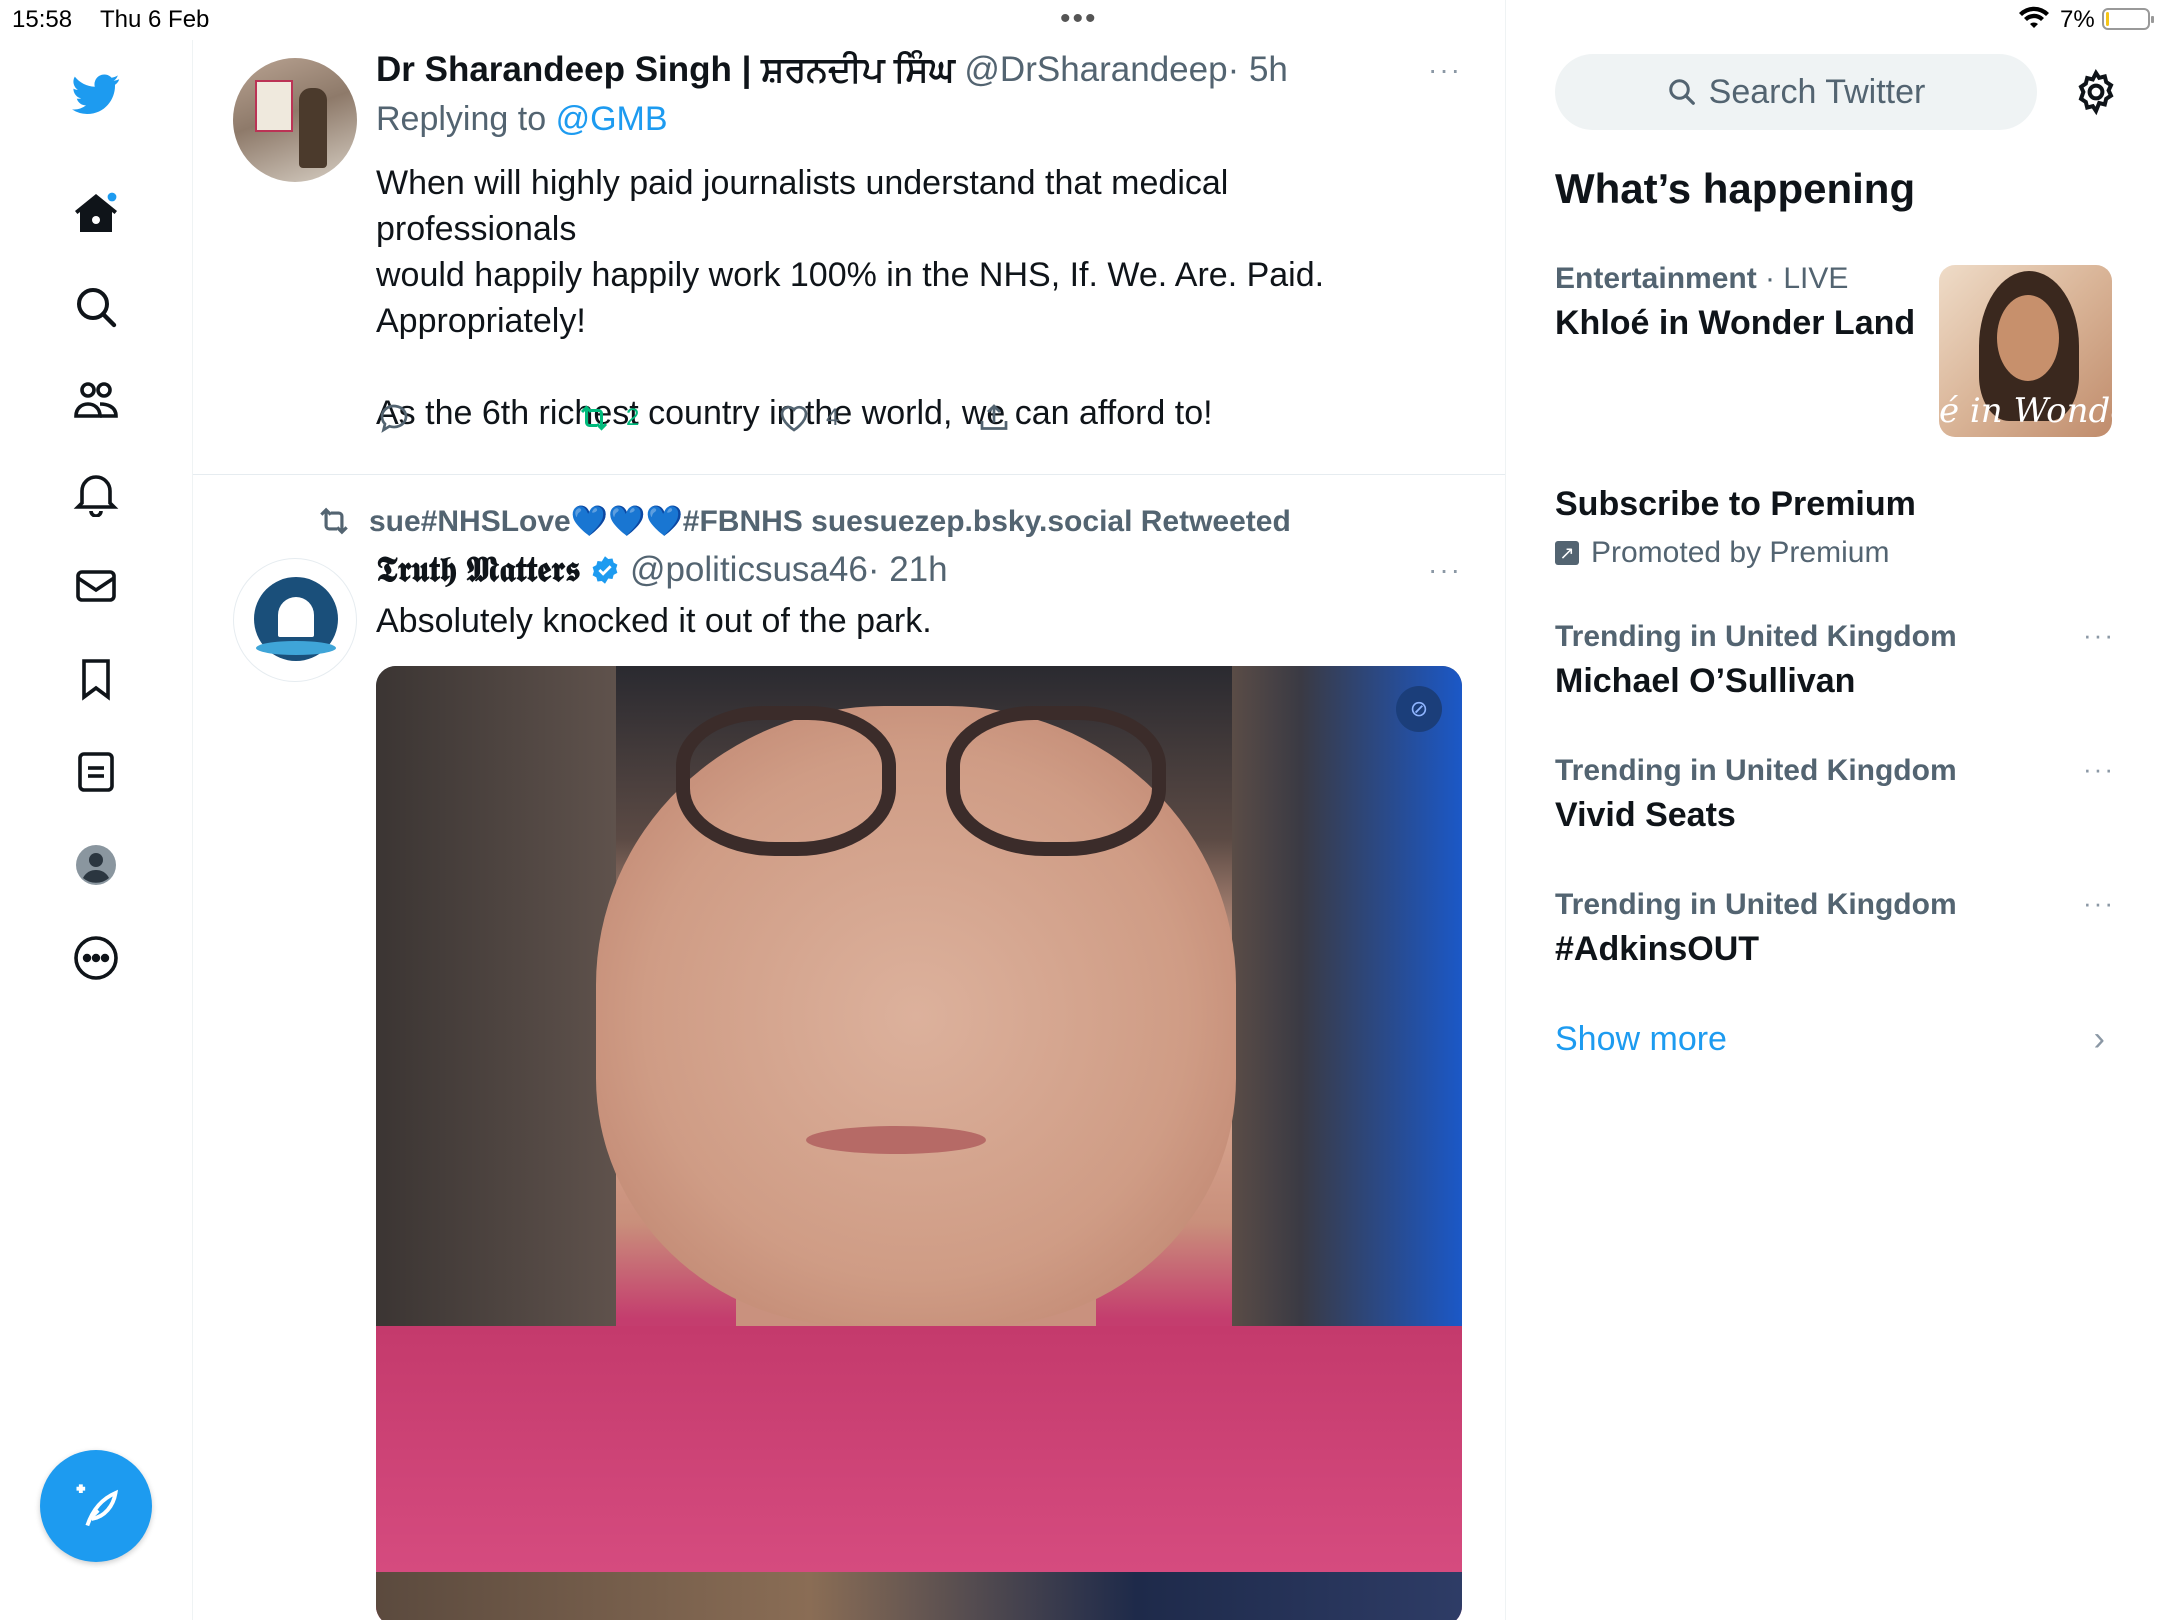  I want to click on status-time: 15:58, so click(42, 19).